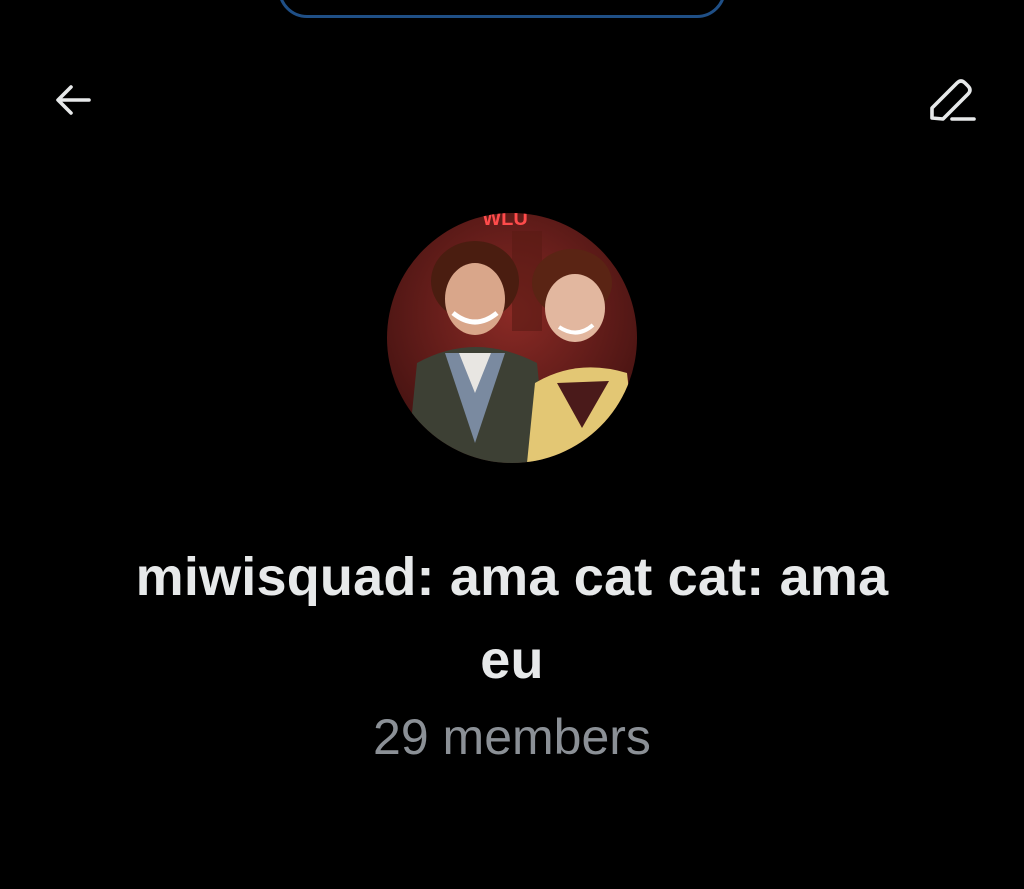 This screenshot has height=889, width=1024. Describe the element at coordinates (512, 618) in the screenshot. I see `group-name: miwisquad: ama cat cat: ama eu` at that location.